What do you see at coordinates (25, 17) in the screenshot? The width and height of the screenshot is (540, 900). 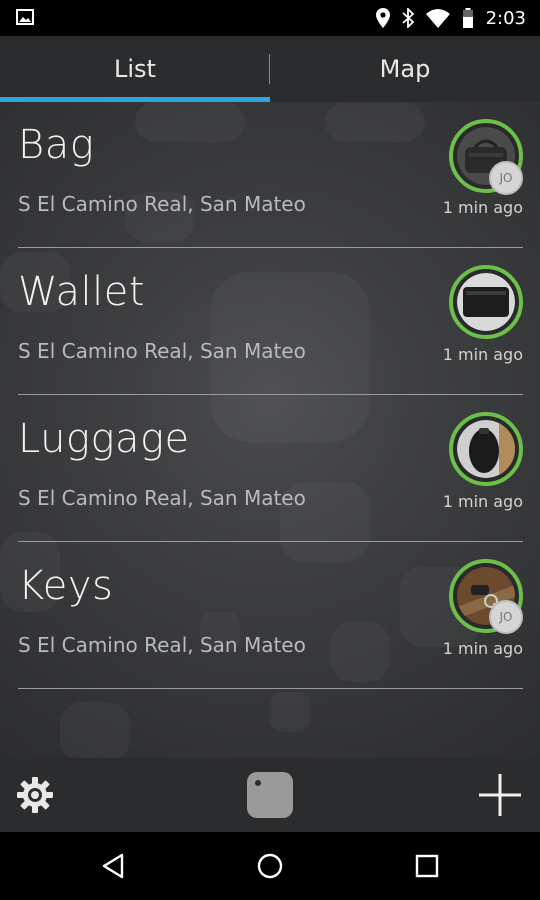 I see `image-icon` at bounding box center [25, 17].